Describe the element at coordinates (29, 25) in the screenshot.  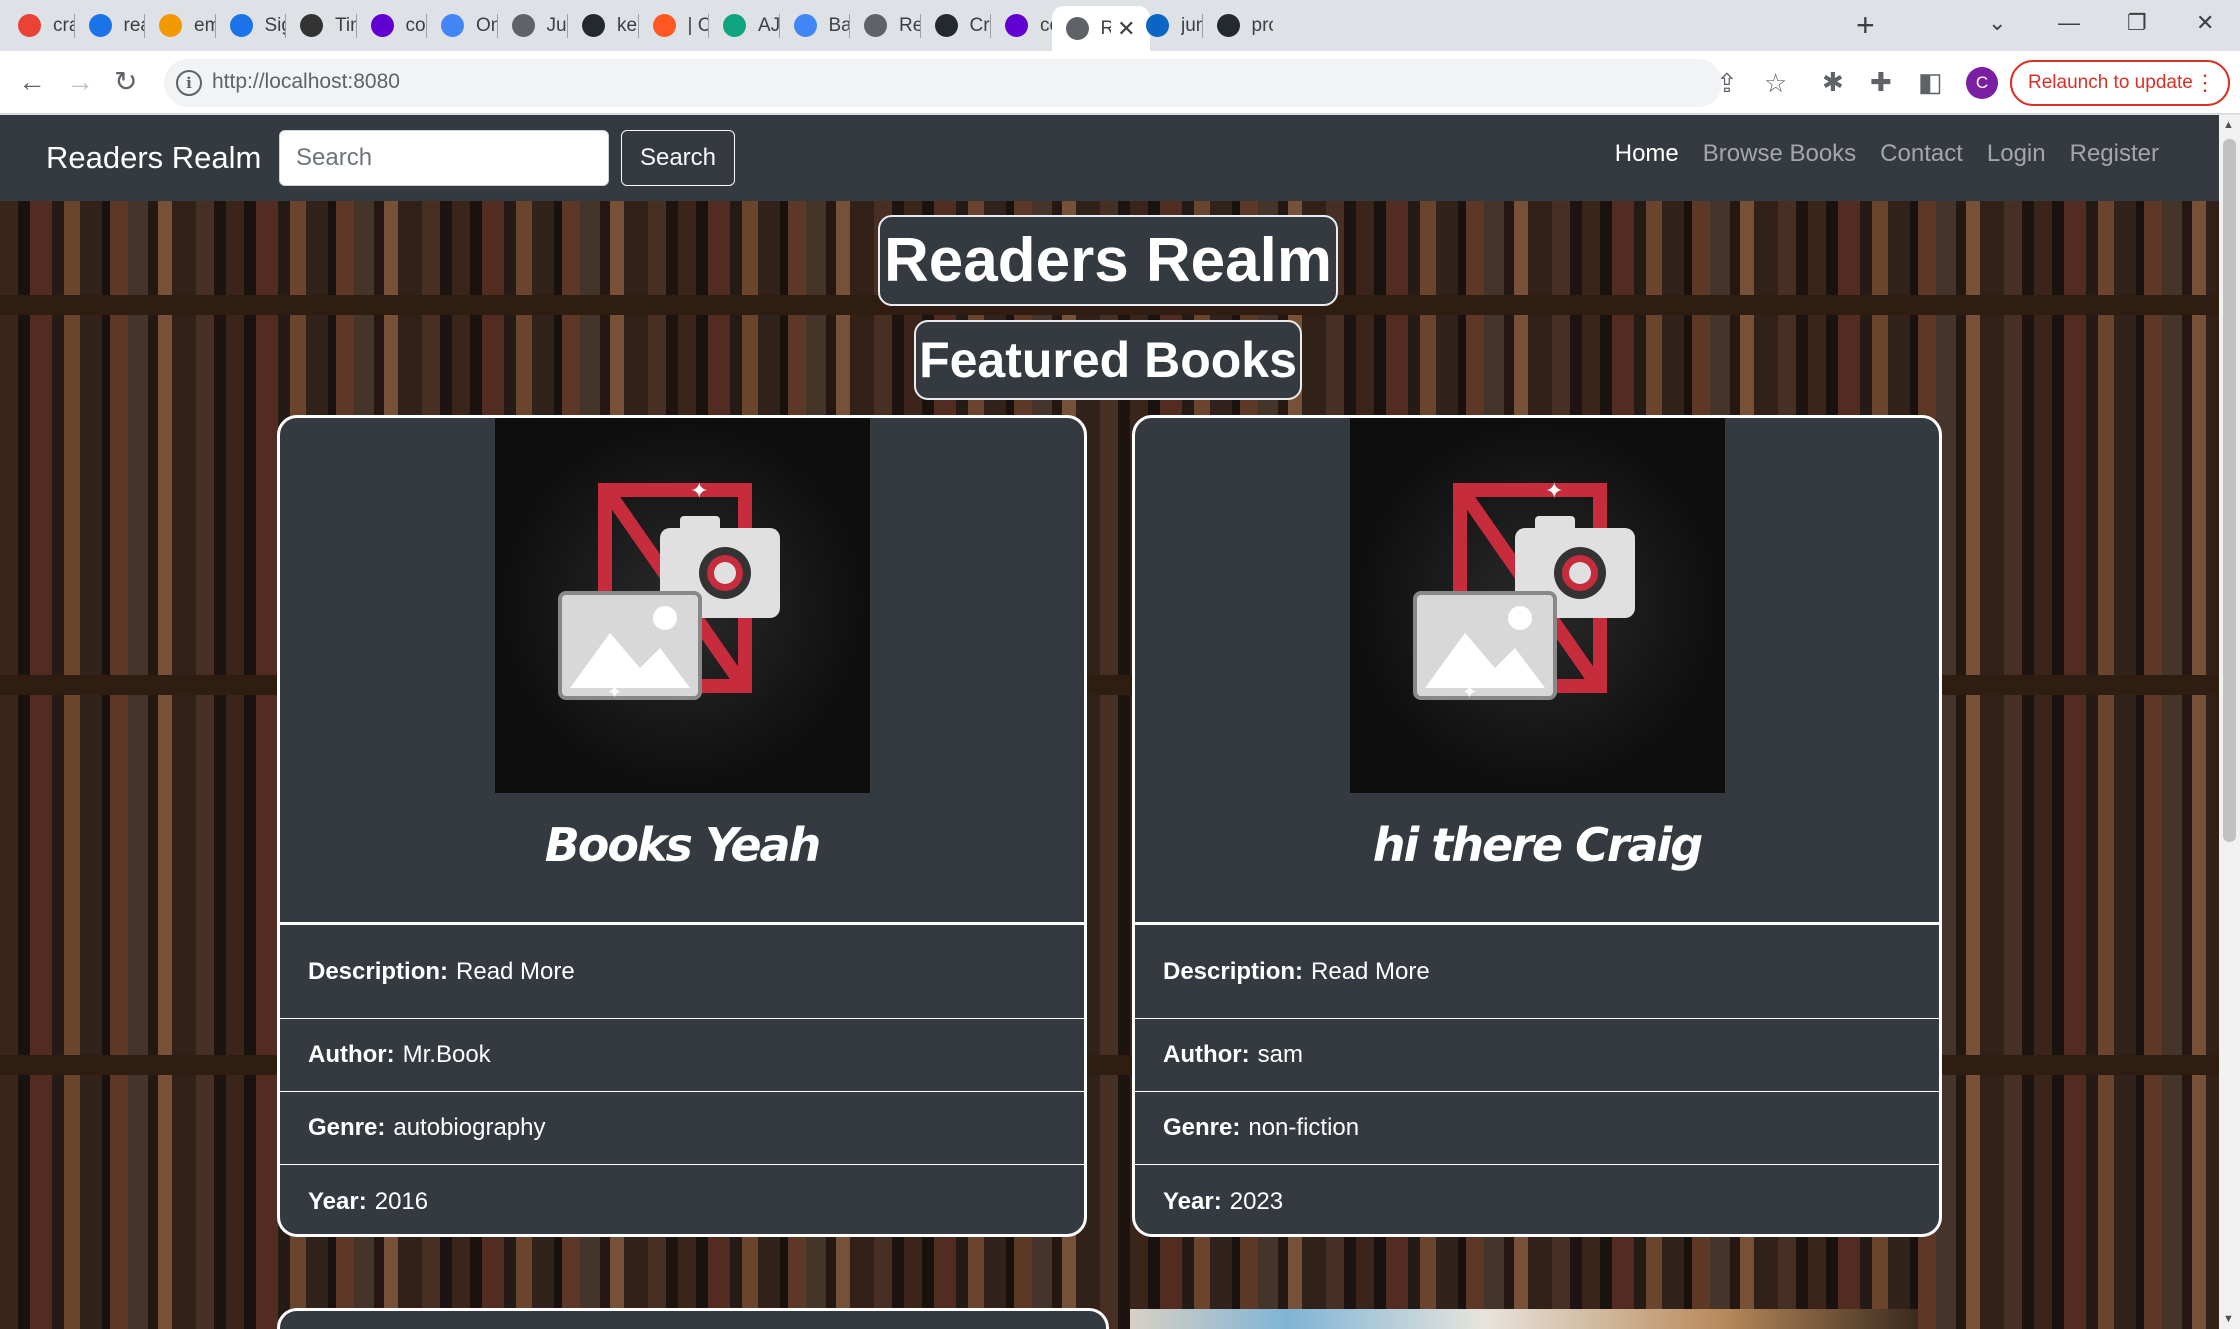
I see `google-icon` at that location.